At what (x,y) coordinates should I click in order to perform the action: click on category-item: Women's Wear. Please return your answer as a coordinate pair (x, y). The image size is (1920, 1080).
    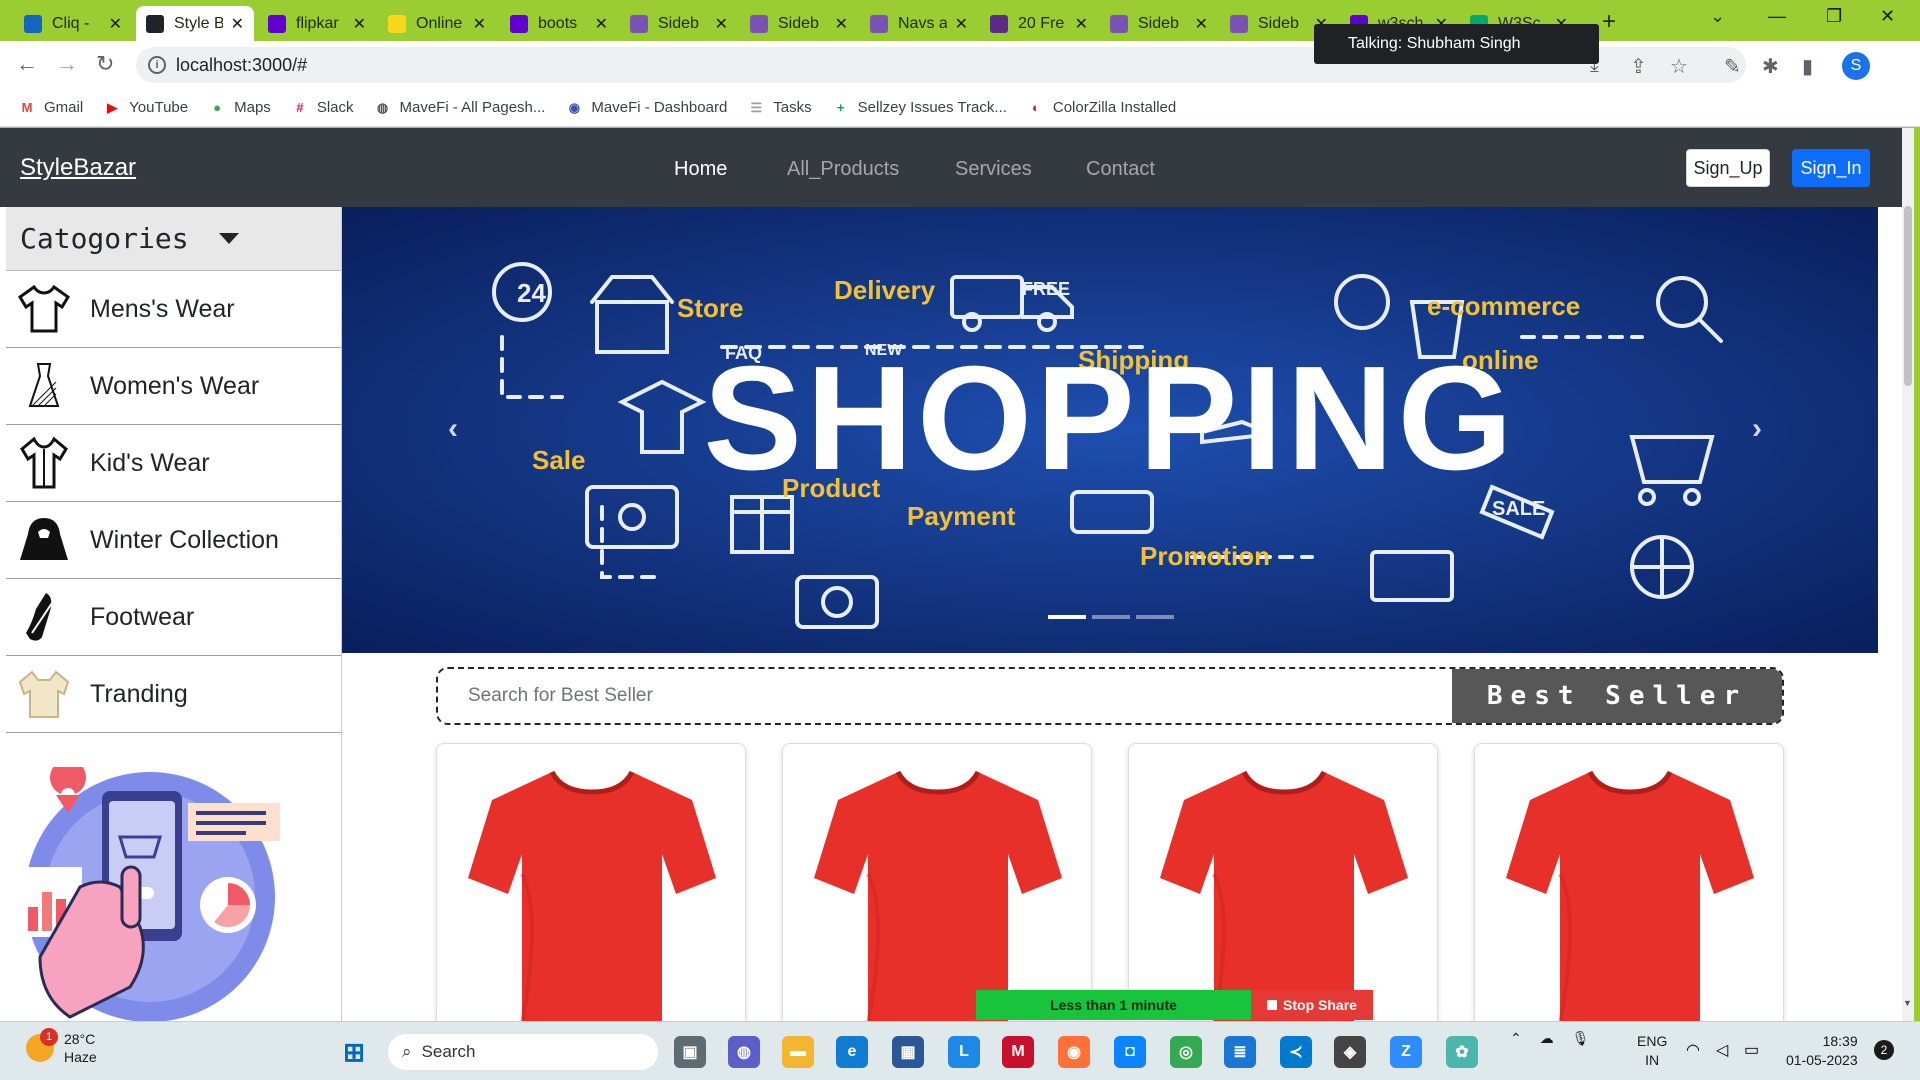
    Looking at the image, I should click on (173, 386).